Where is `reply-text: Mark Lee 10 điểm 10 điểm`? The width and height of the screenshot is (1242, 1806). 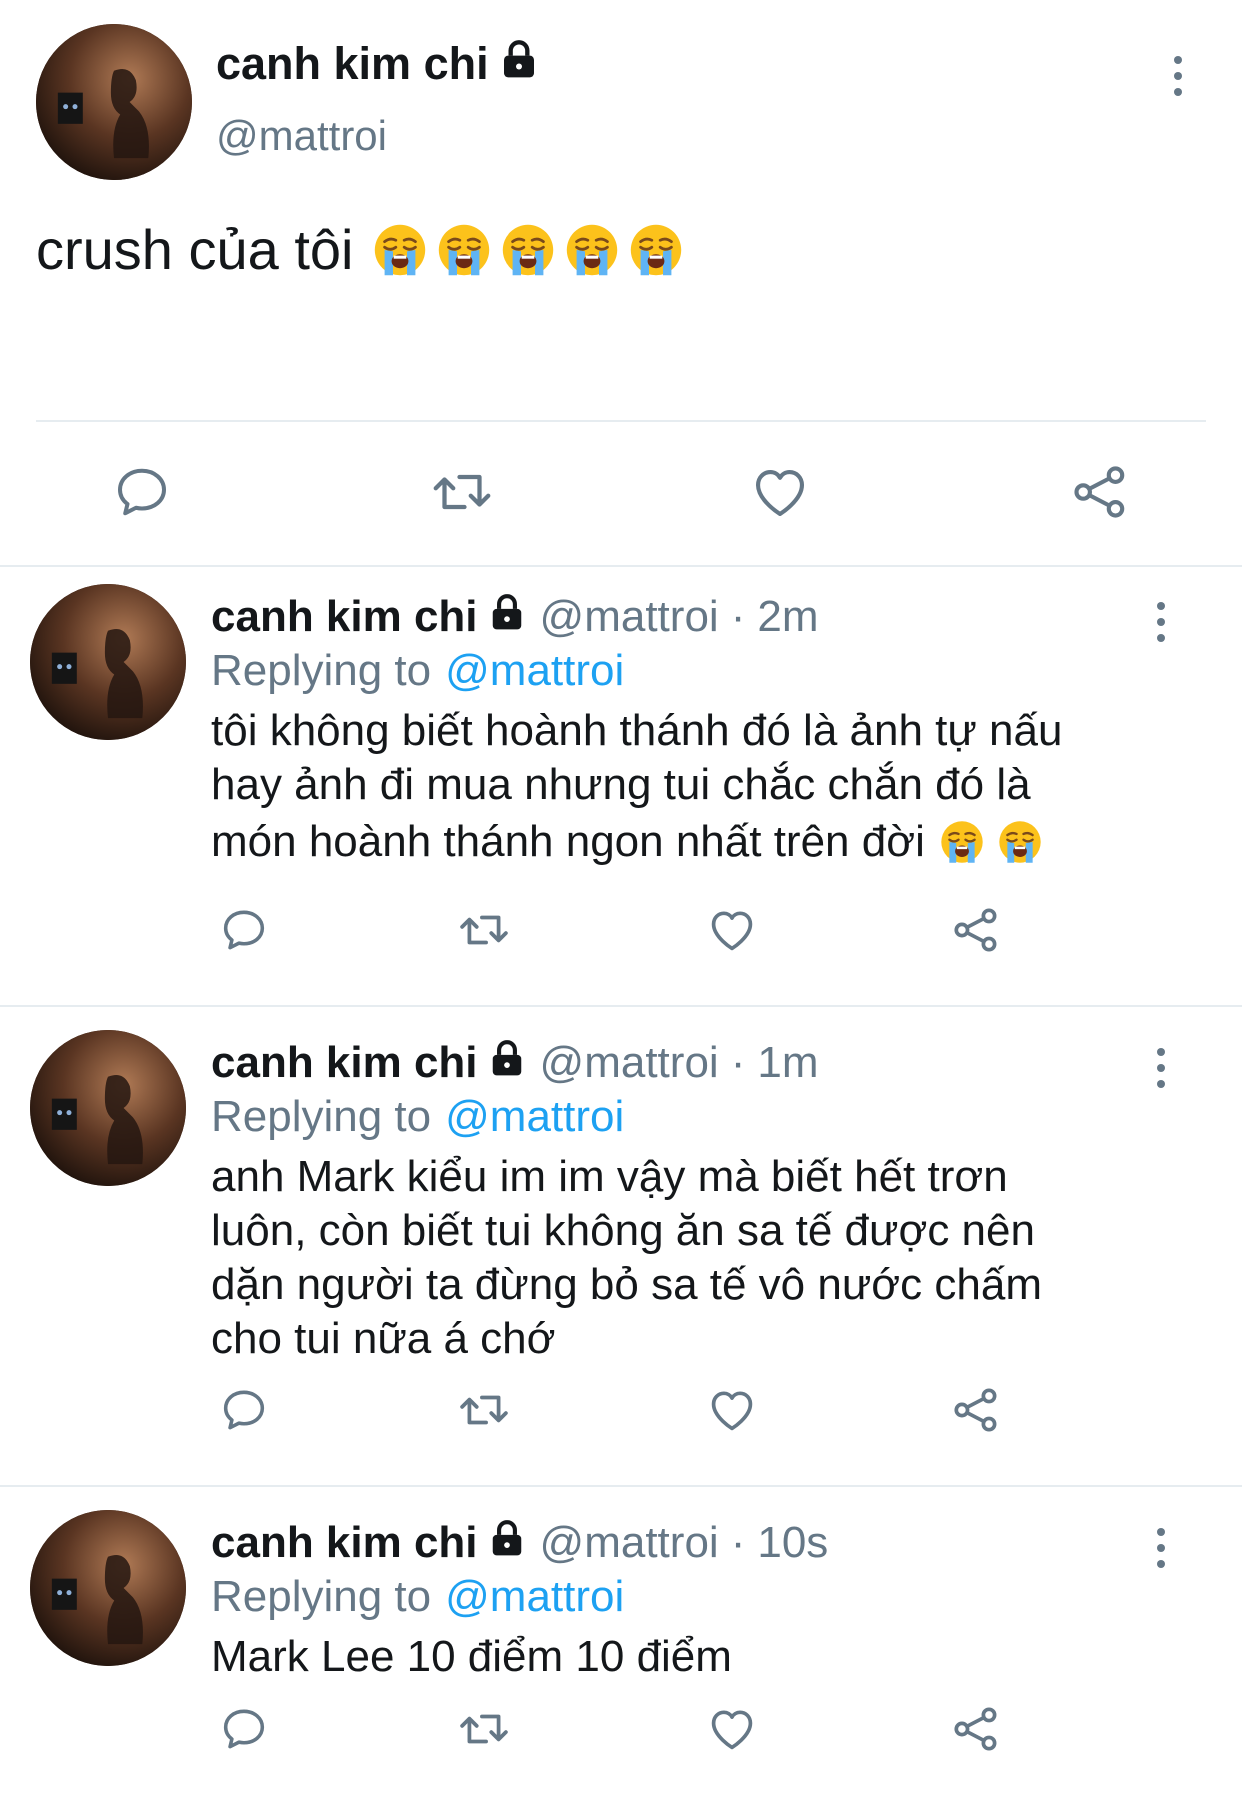 reply-text: Mark Lee 10 điểm 10 điểm is located at coordinates (471, 1656).